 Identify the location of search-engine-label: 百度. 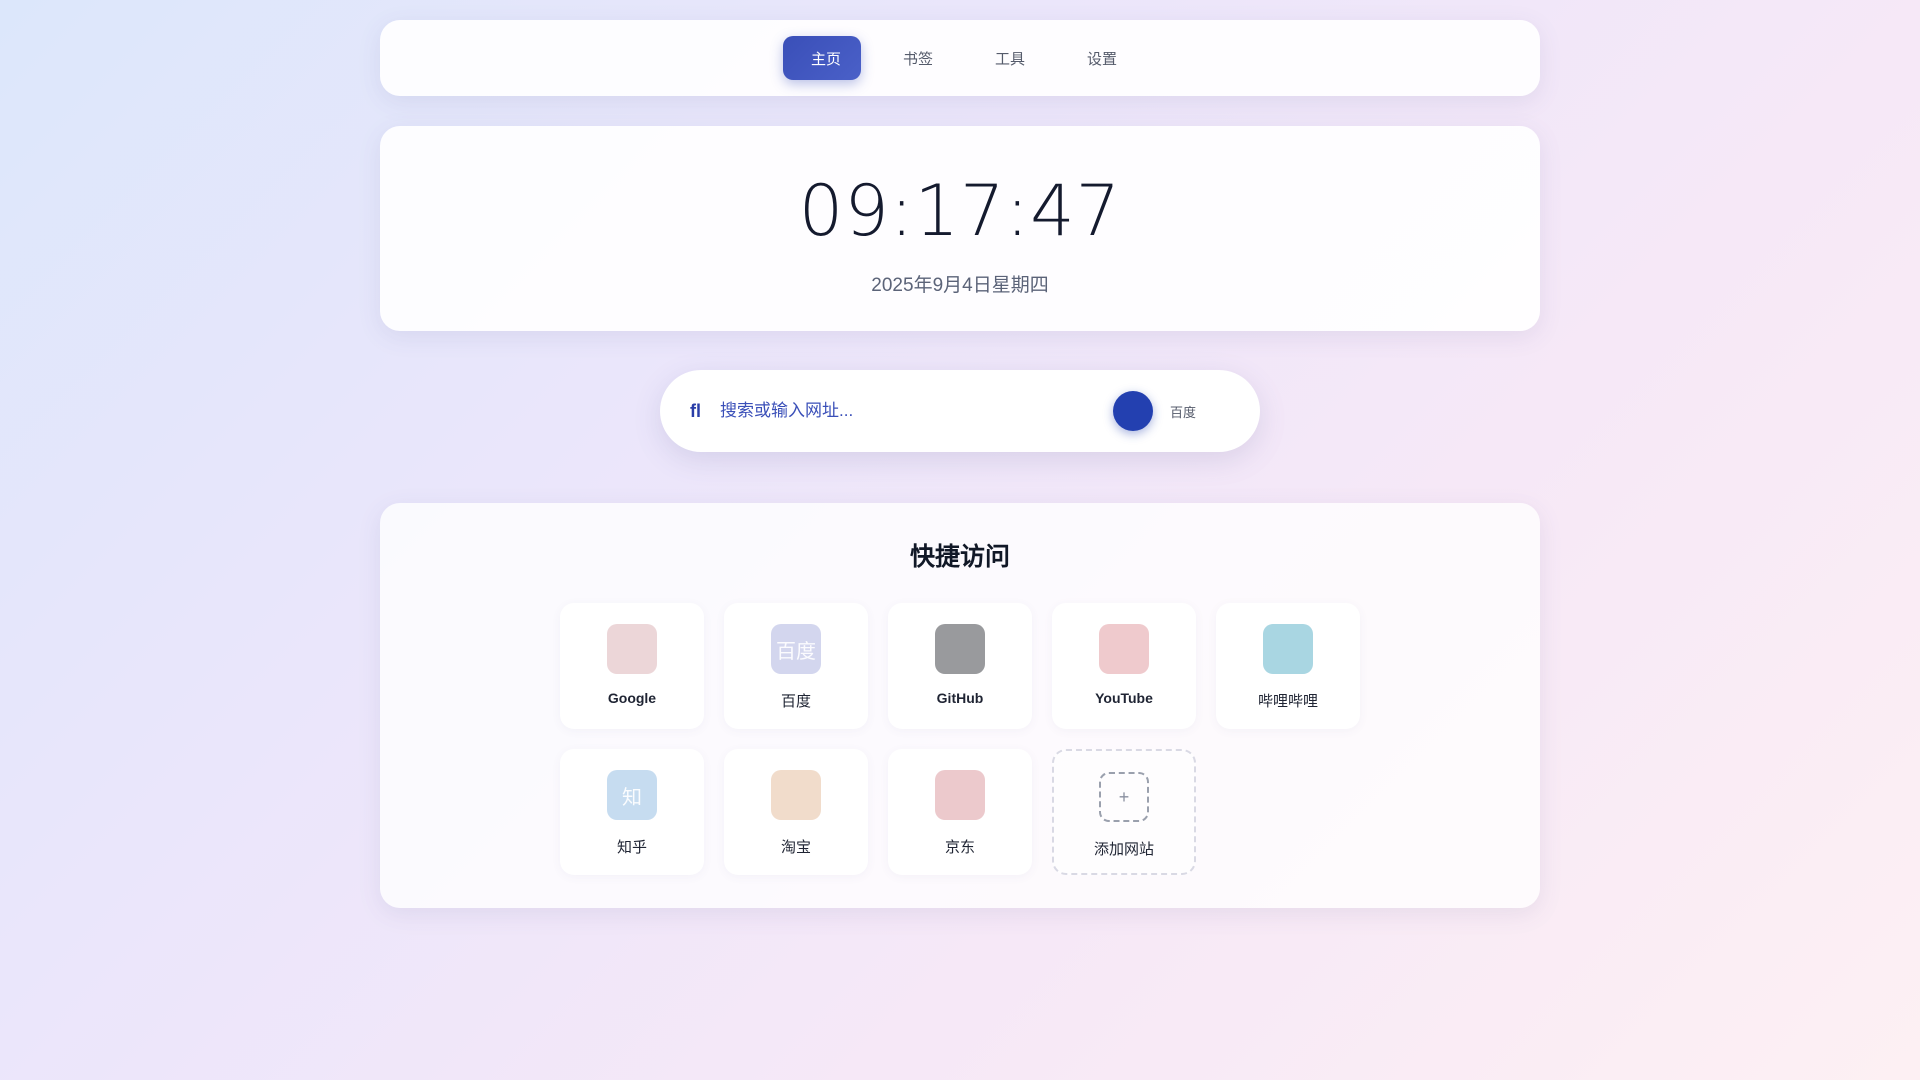
(1183, 411).